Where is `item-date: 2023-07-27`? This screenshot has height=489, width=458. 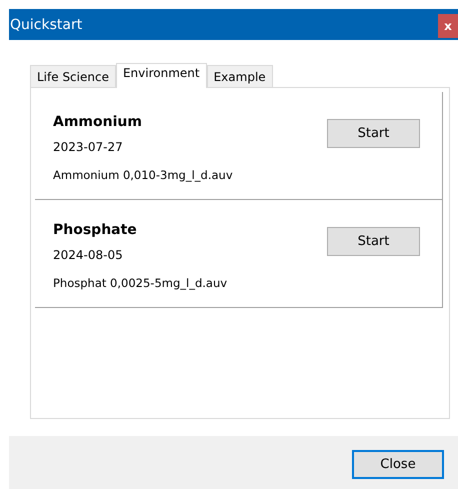 item-date: 2023-07-27 is located at coordinates (88, 147).